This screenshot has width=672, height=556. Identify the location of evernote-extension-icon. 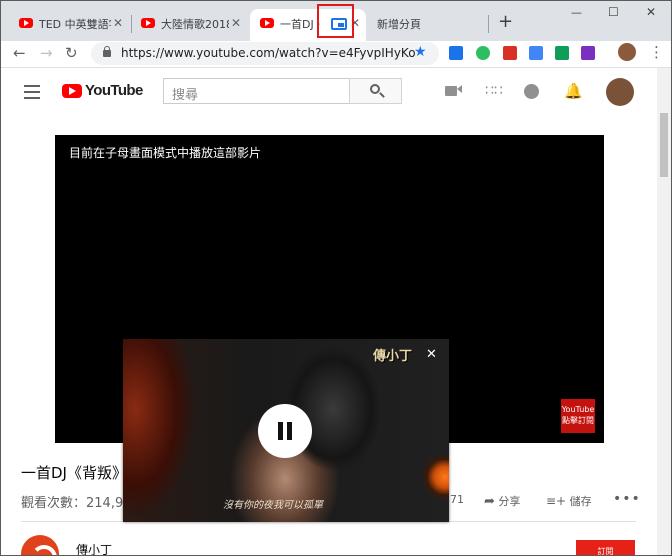
(483, 53).